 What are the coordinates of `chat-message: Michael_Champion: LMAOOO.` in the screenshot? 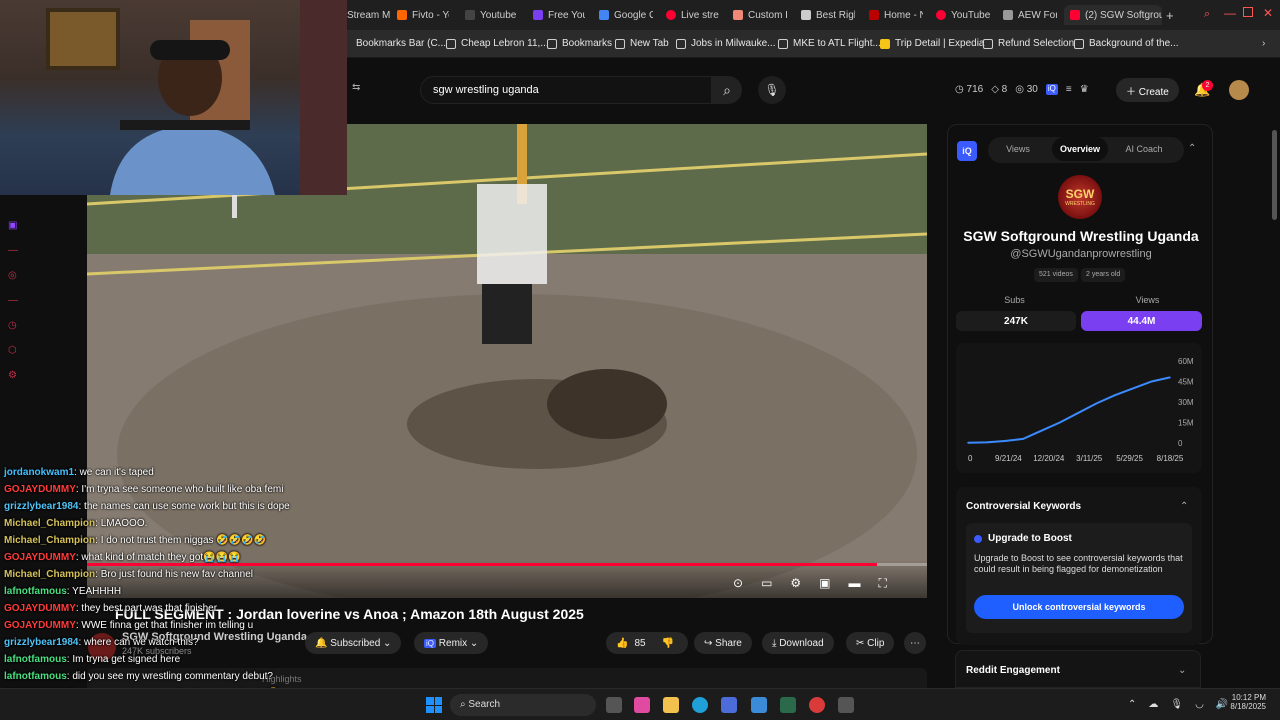 It's located at (75, 523).